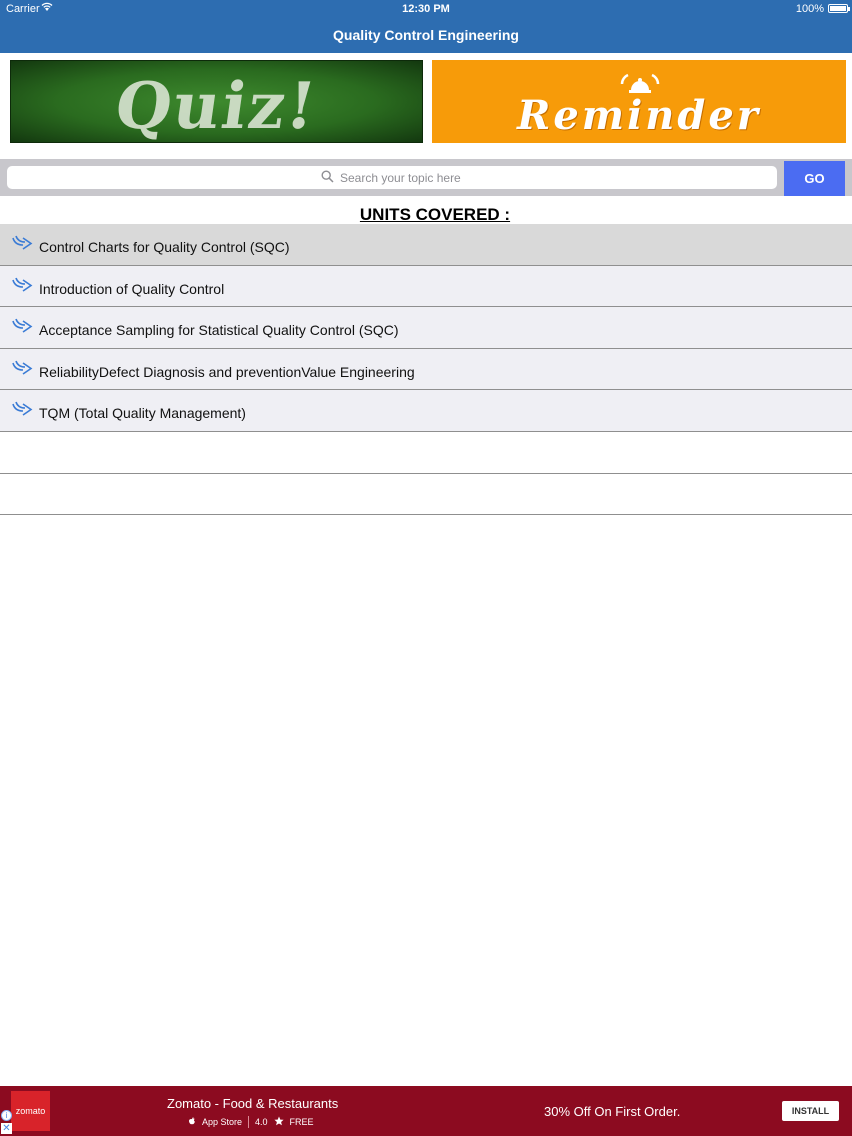 The image size is (852, 1136). What do you see at coordinates (6, 1128) in the screenshot?
I see `ad-close-icon: ✕` at bounding box center [6, 1128].